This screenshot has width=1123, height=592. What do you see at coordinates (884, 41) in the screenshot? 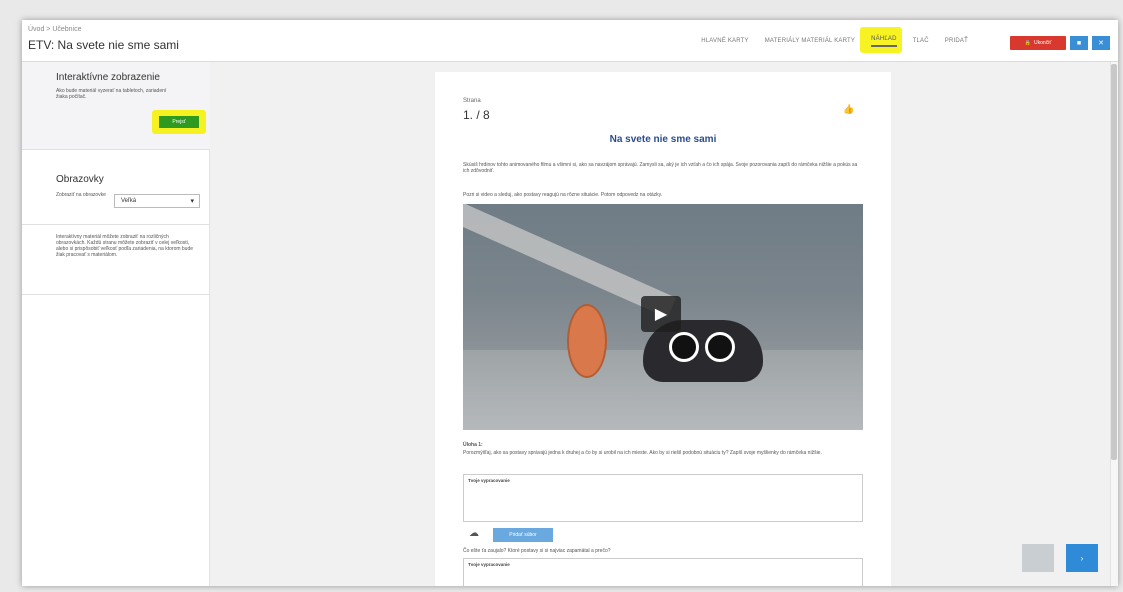
I see `tab-preview: Náhľad` at bounding box center [884, 41].